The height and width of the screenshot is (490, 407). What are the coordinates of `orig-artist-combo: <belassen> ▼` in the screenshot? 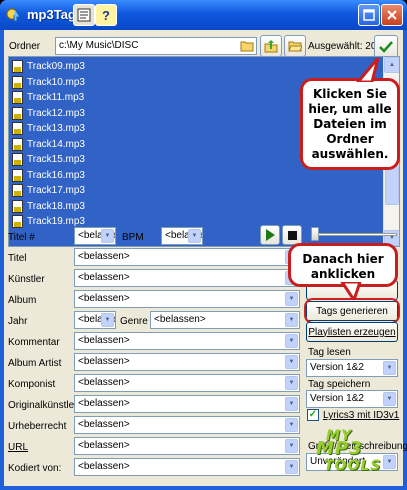 It's located at (187, 404).